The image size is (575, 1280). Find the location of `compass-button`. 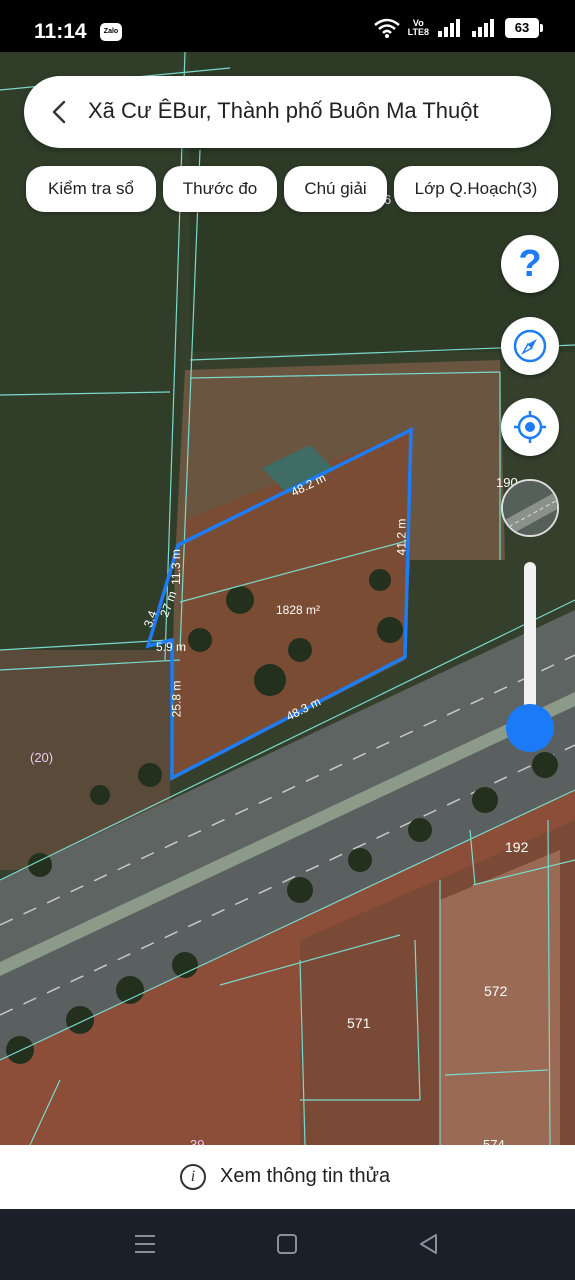

compass-button is located at coordinates (530, 346).